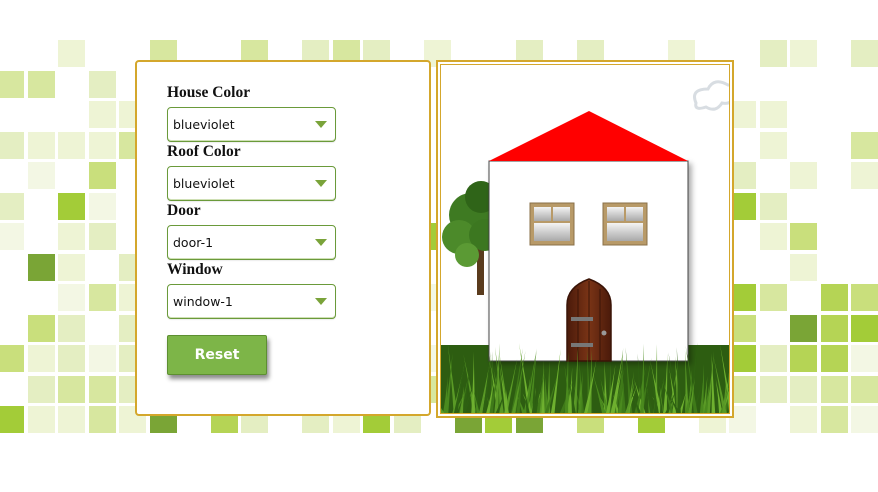  I want to click on roof-color-label: Roof Color, so click(204, 151).